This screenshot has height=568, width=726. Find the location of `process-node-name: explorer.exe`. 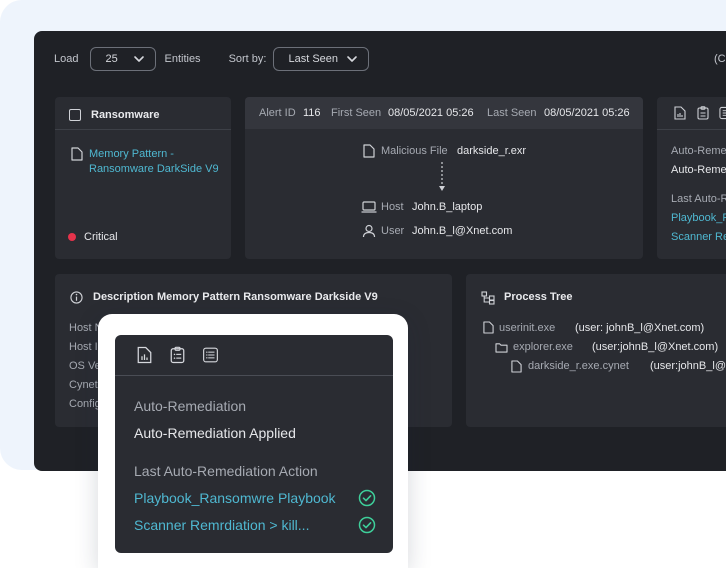

process-node-name: explorer.exe is located at coordinates (543, 347).